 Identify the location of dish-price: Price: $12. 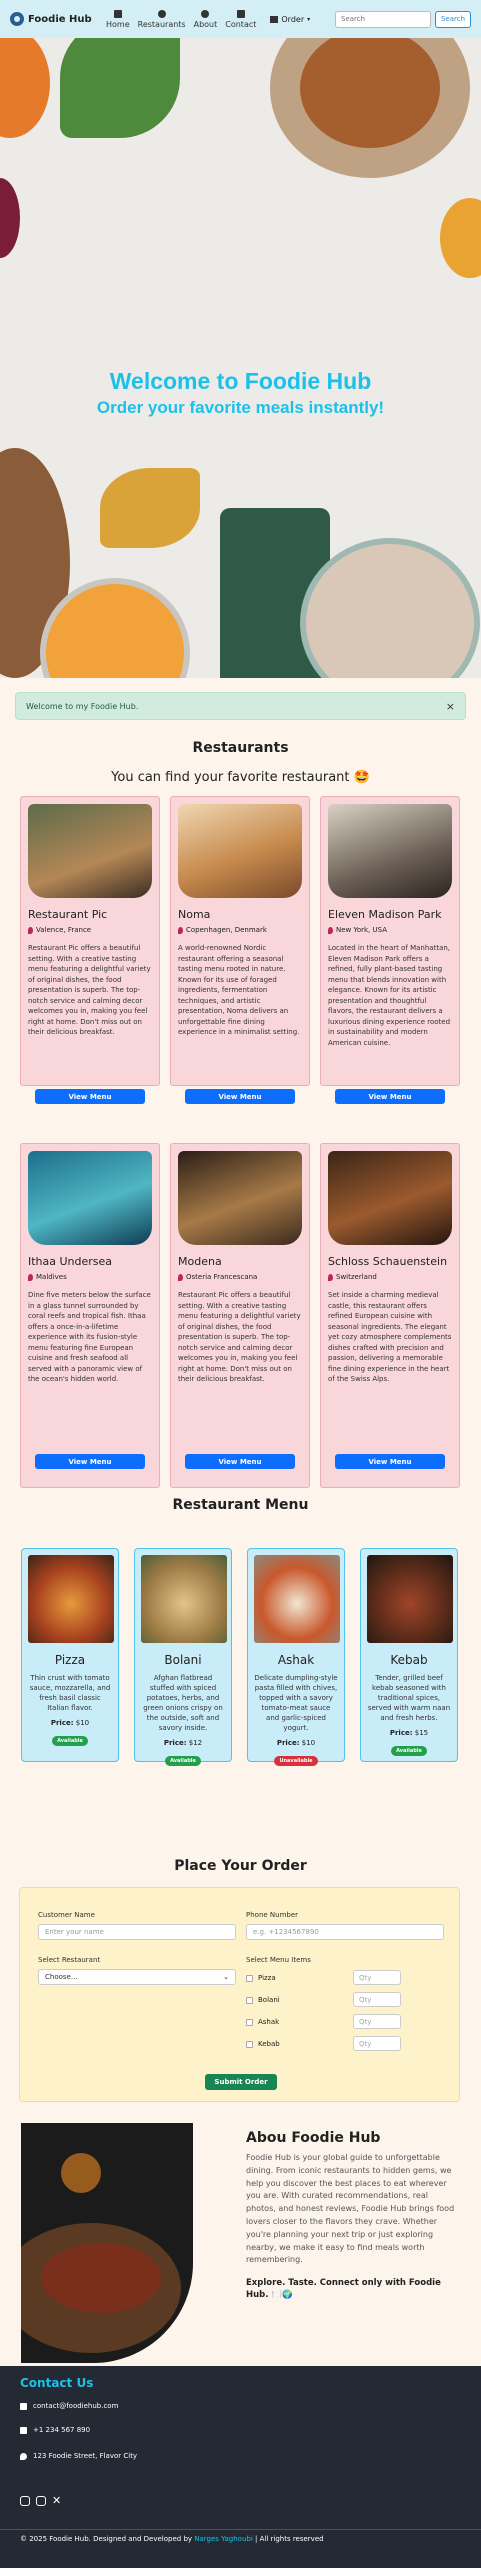
(183, 1743).